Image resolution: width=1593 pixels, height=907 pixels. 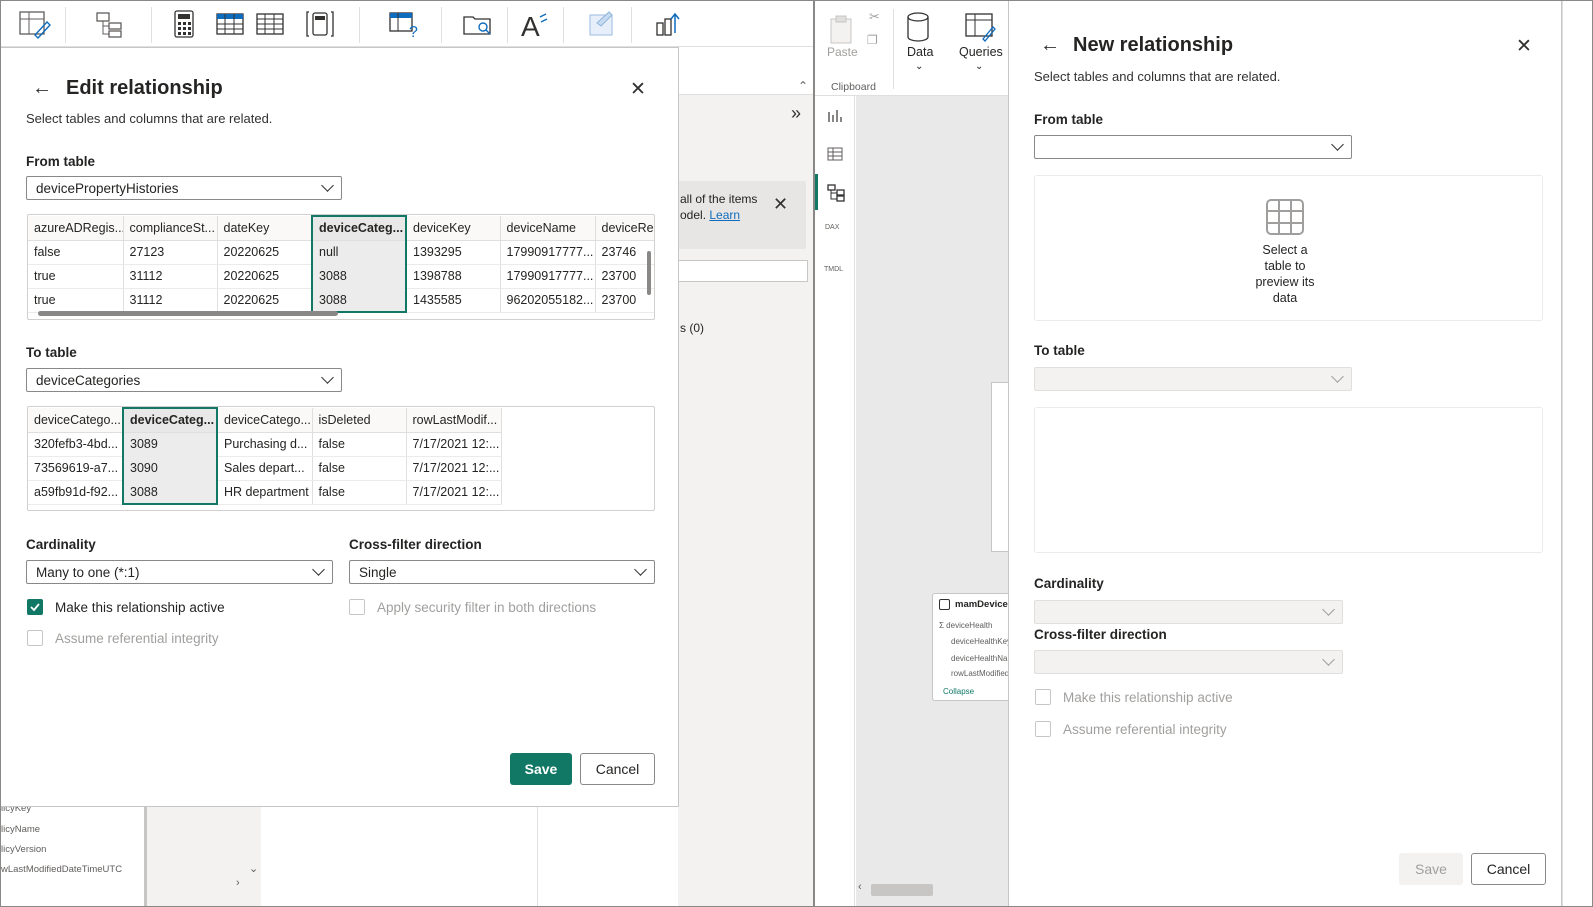 What do you see at coordinates (359, 420) in the screenshot?
I see `column-header: isDeleted` at bounding box center [359, 420].